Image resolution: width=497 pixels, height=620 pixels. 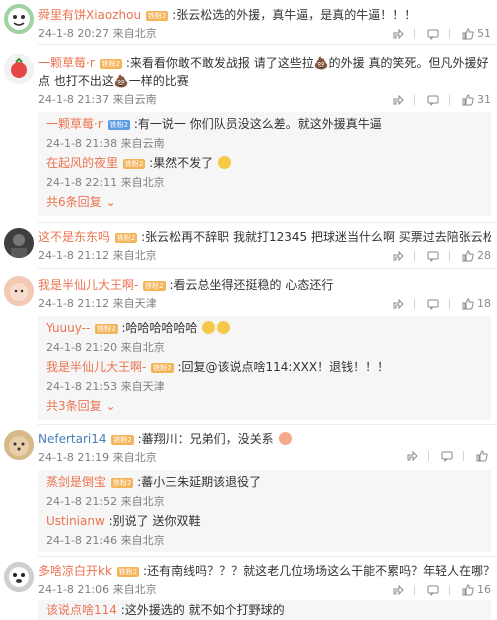 I want to click on reply-author: 我是半仙儿大王啊-, so click(x=96, y=367).